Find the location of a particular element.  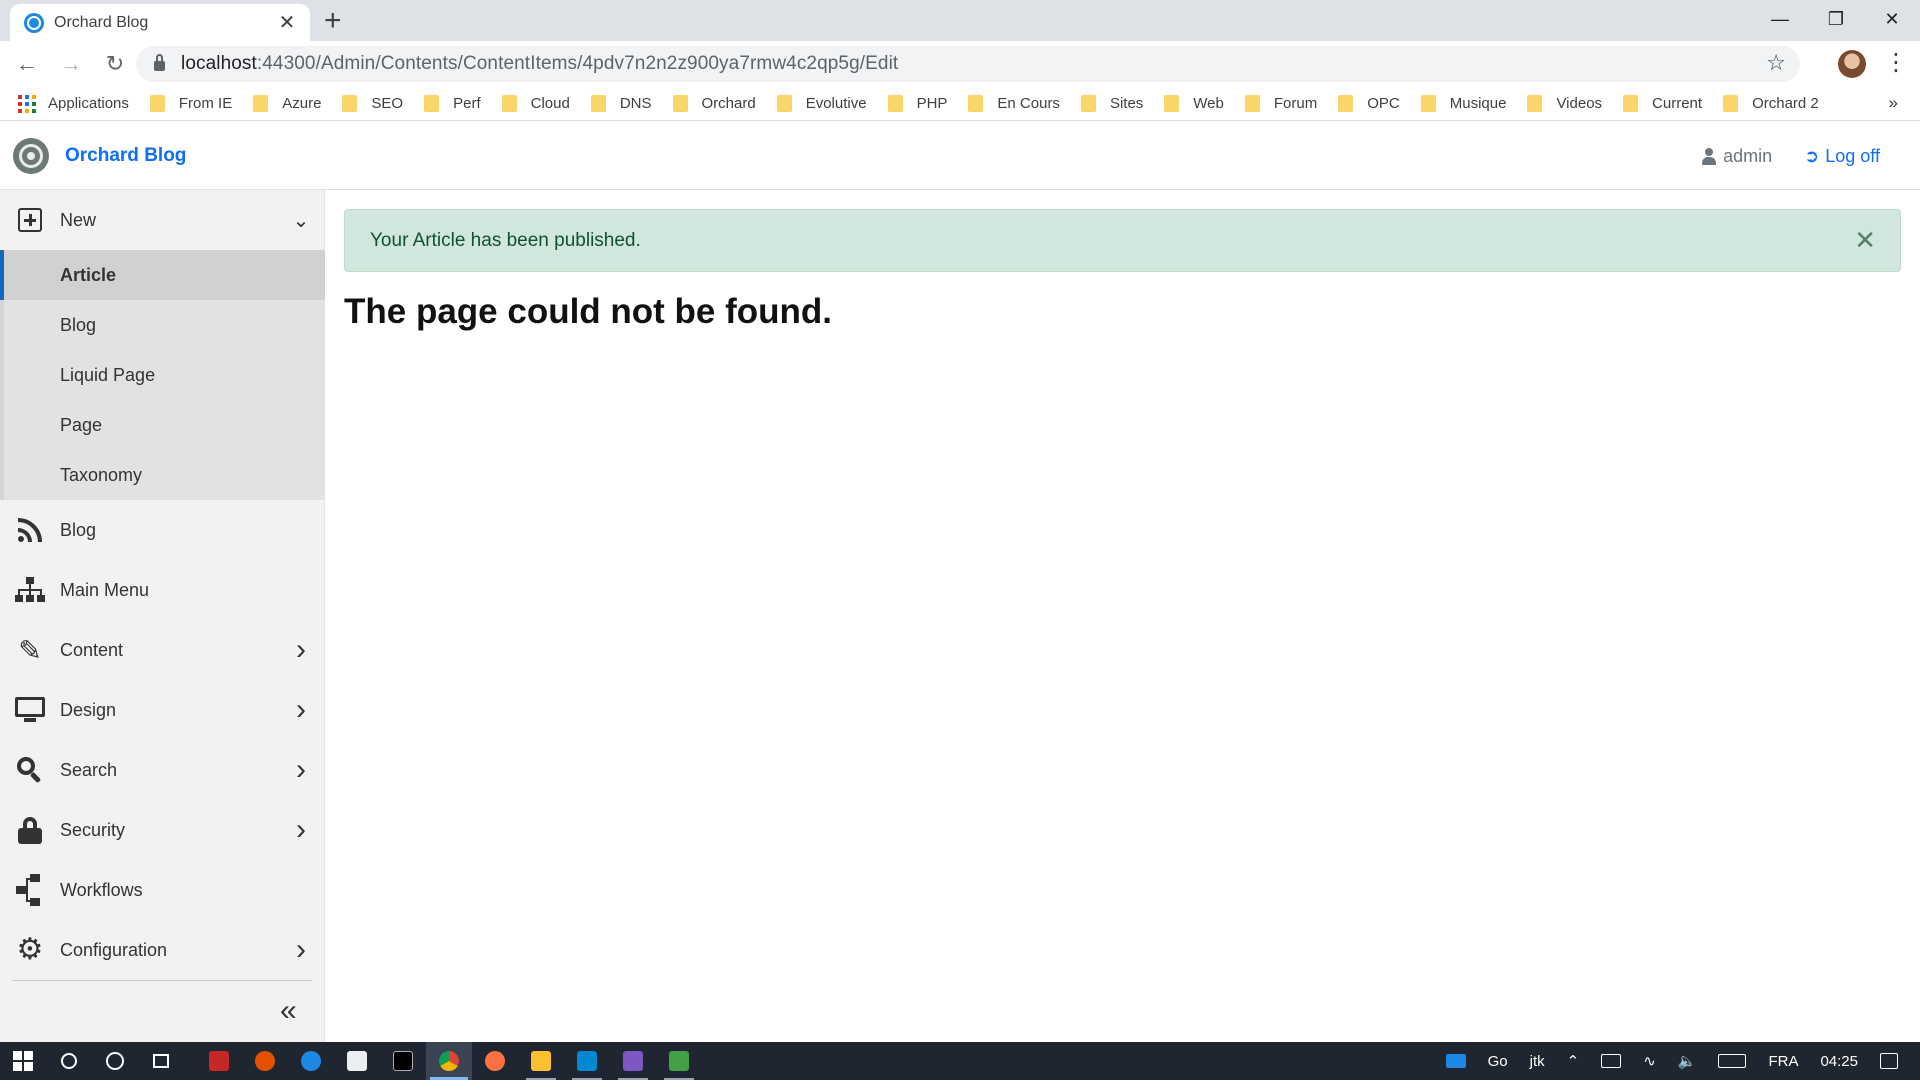

taskbar-search-icon is located at coordinates (69, 1061).